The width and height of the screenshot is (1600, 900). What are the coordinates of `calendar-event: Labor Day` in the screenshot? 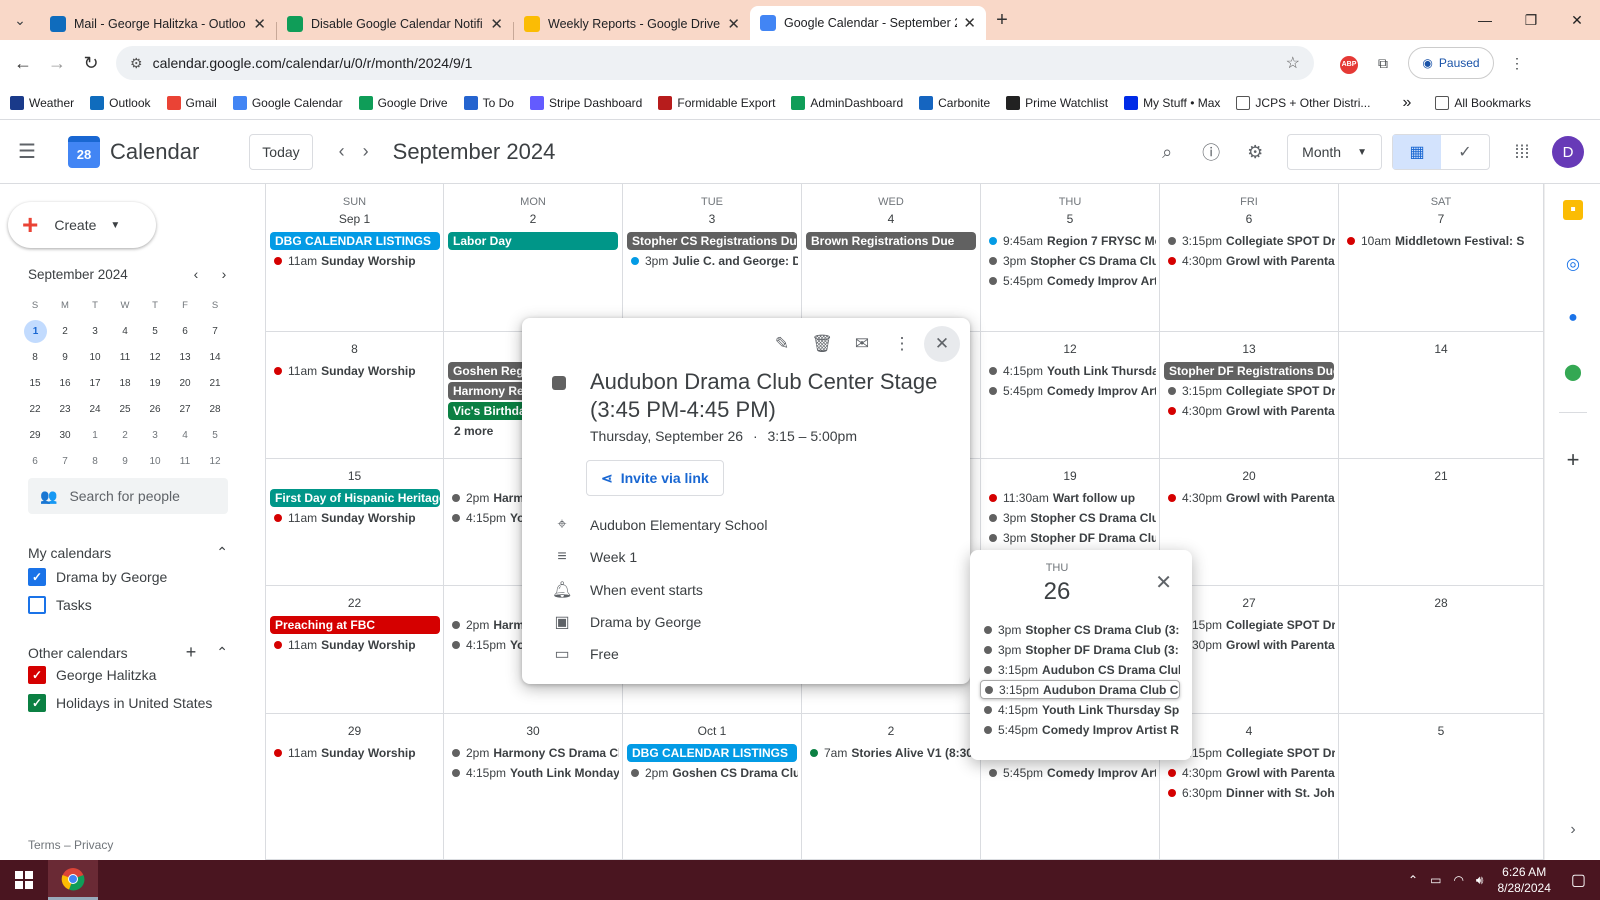 It's located at (533, 241).